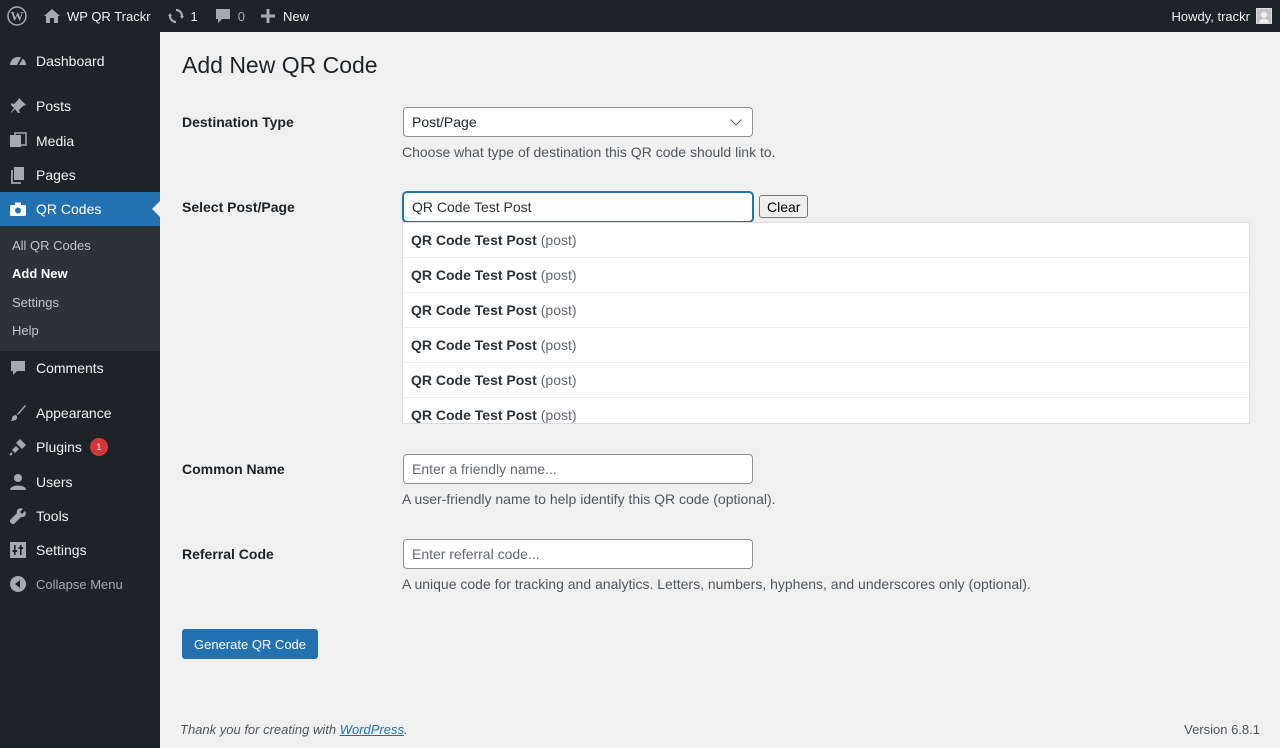 This screenshot has width=1280, height=748. Describe the element at coordinates (80, 106) in the screenshot. I see `menu-item-posts: Posts` at that location.